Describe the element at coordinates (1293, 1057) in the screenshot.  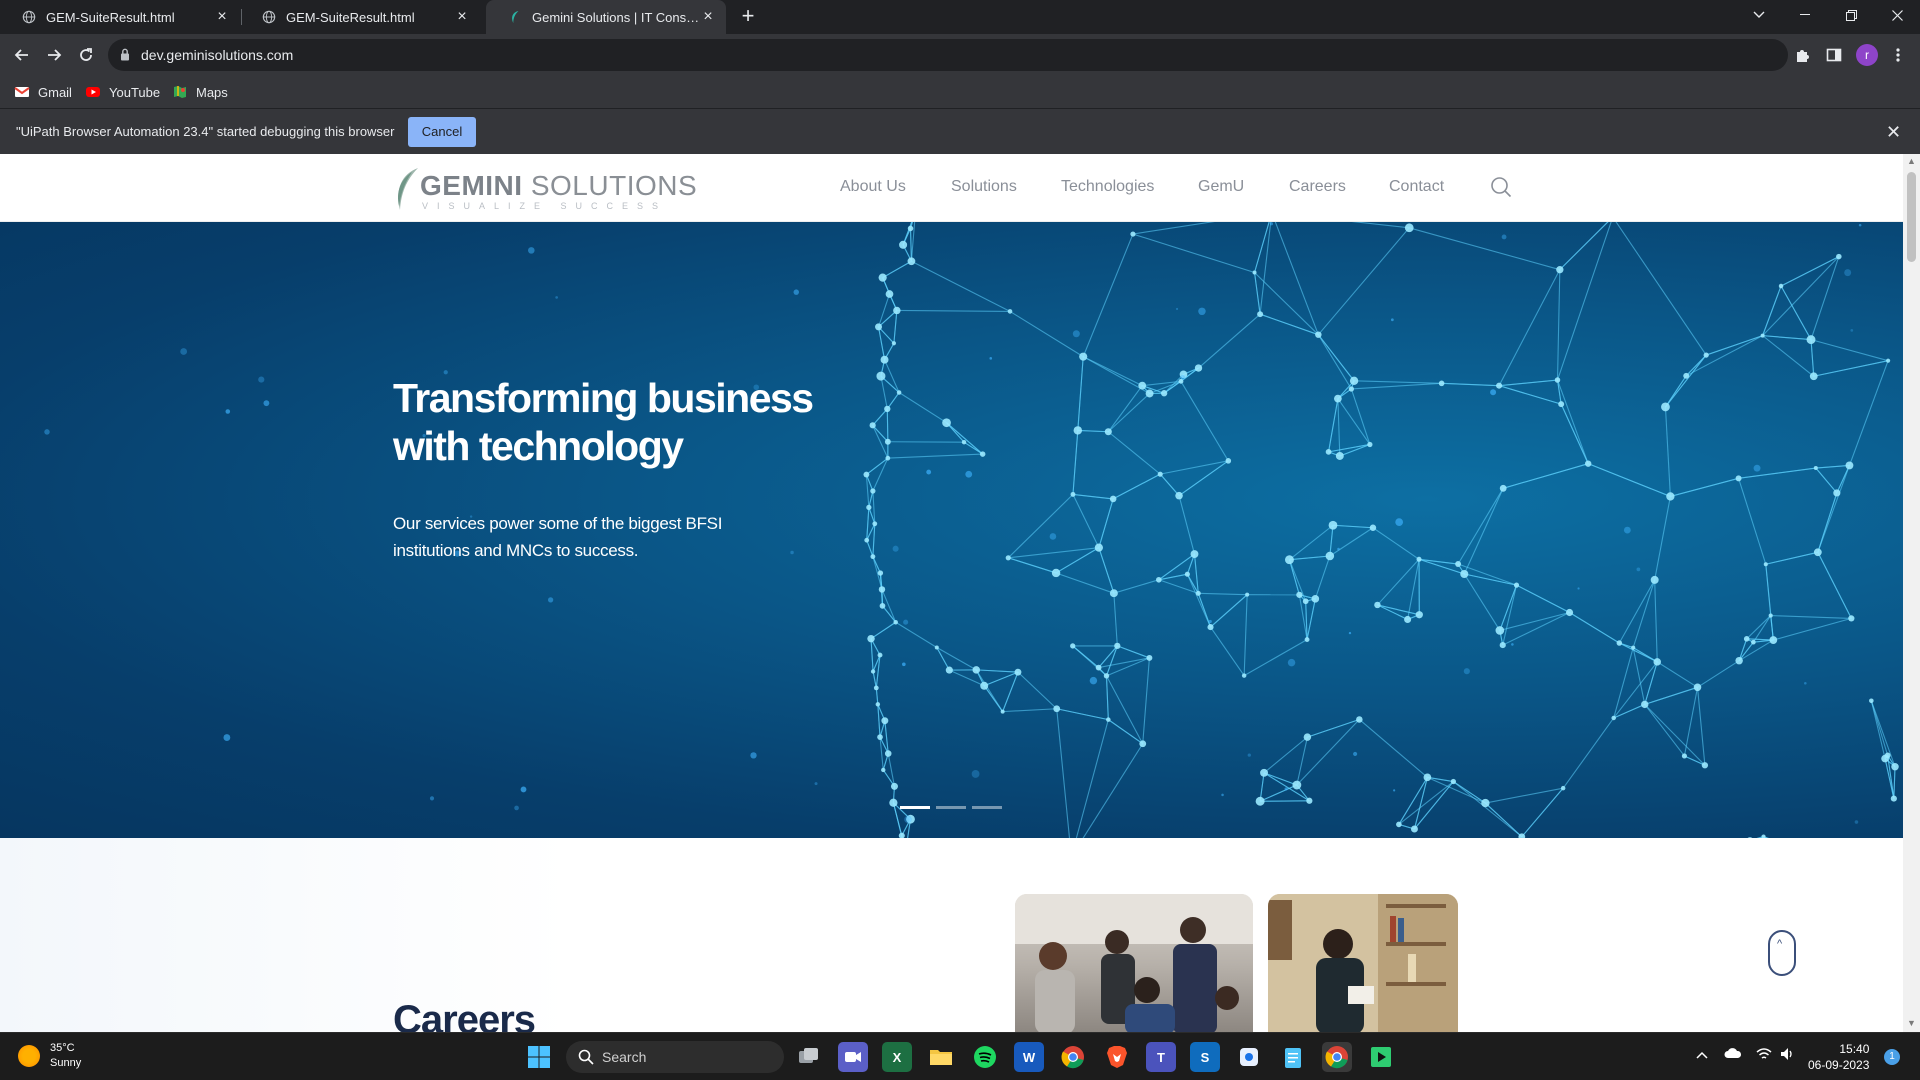
I see `notepad-icon` at that location.